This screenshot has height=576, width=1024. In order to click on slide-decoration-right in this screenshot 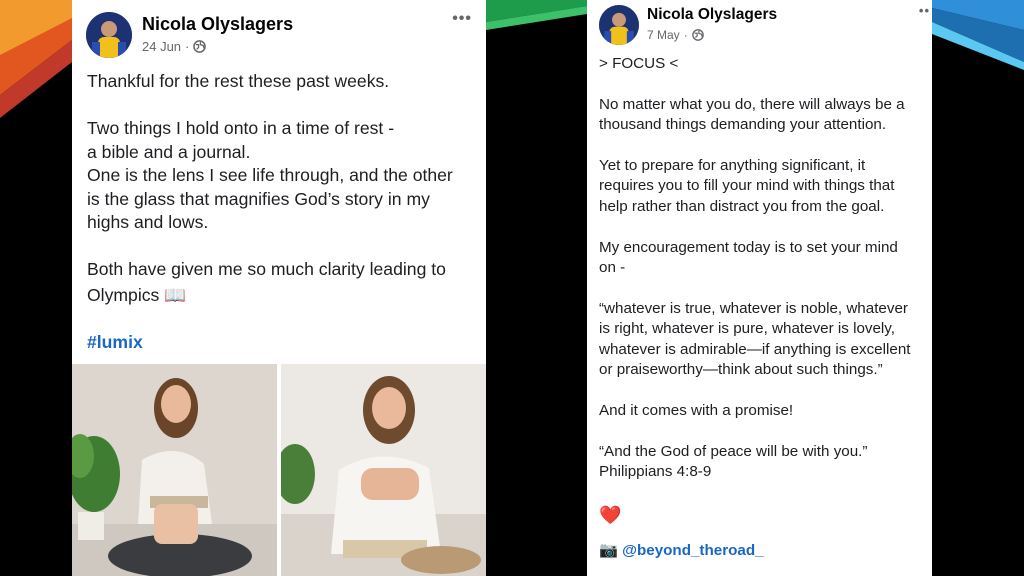, I will do `click(978, 35)`.